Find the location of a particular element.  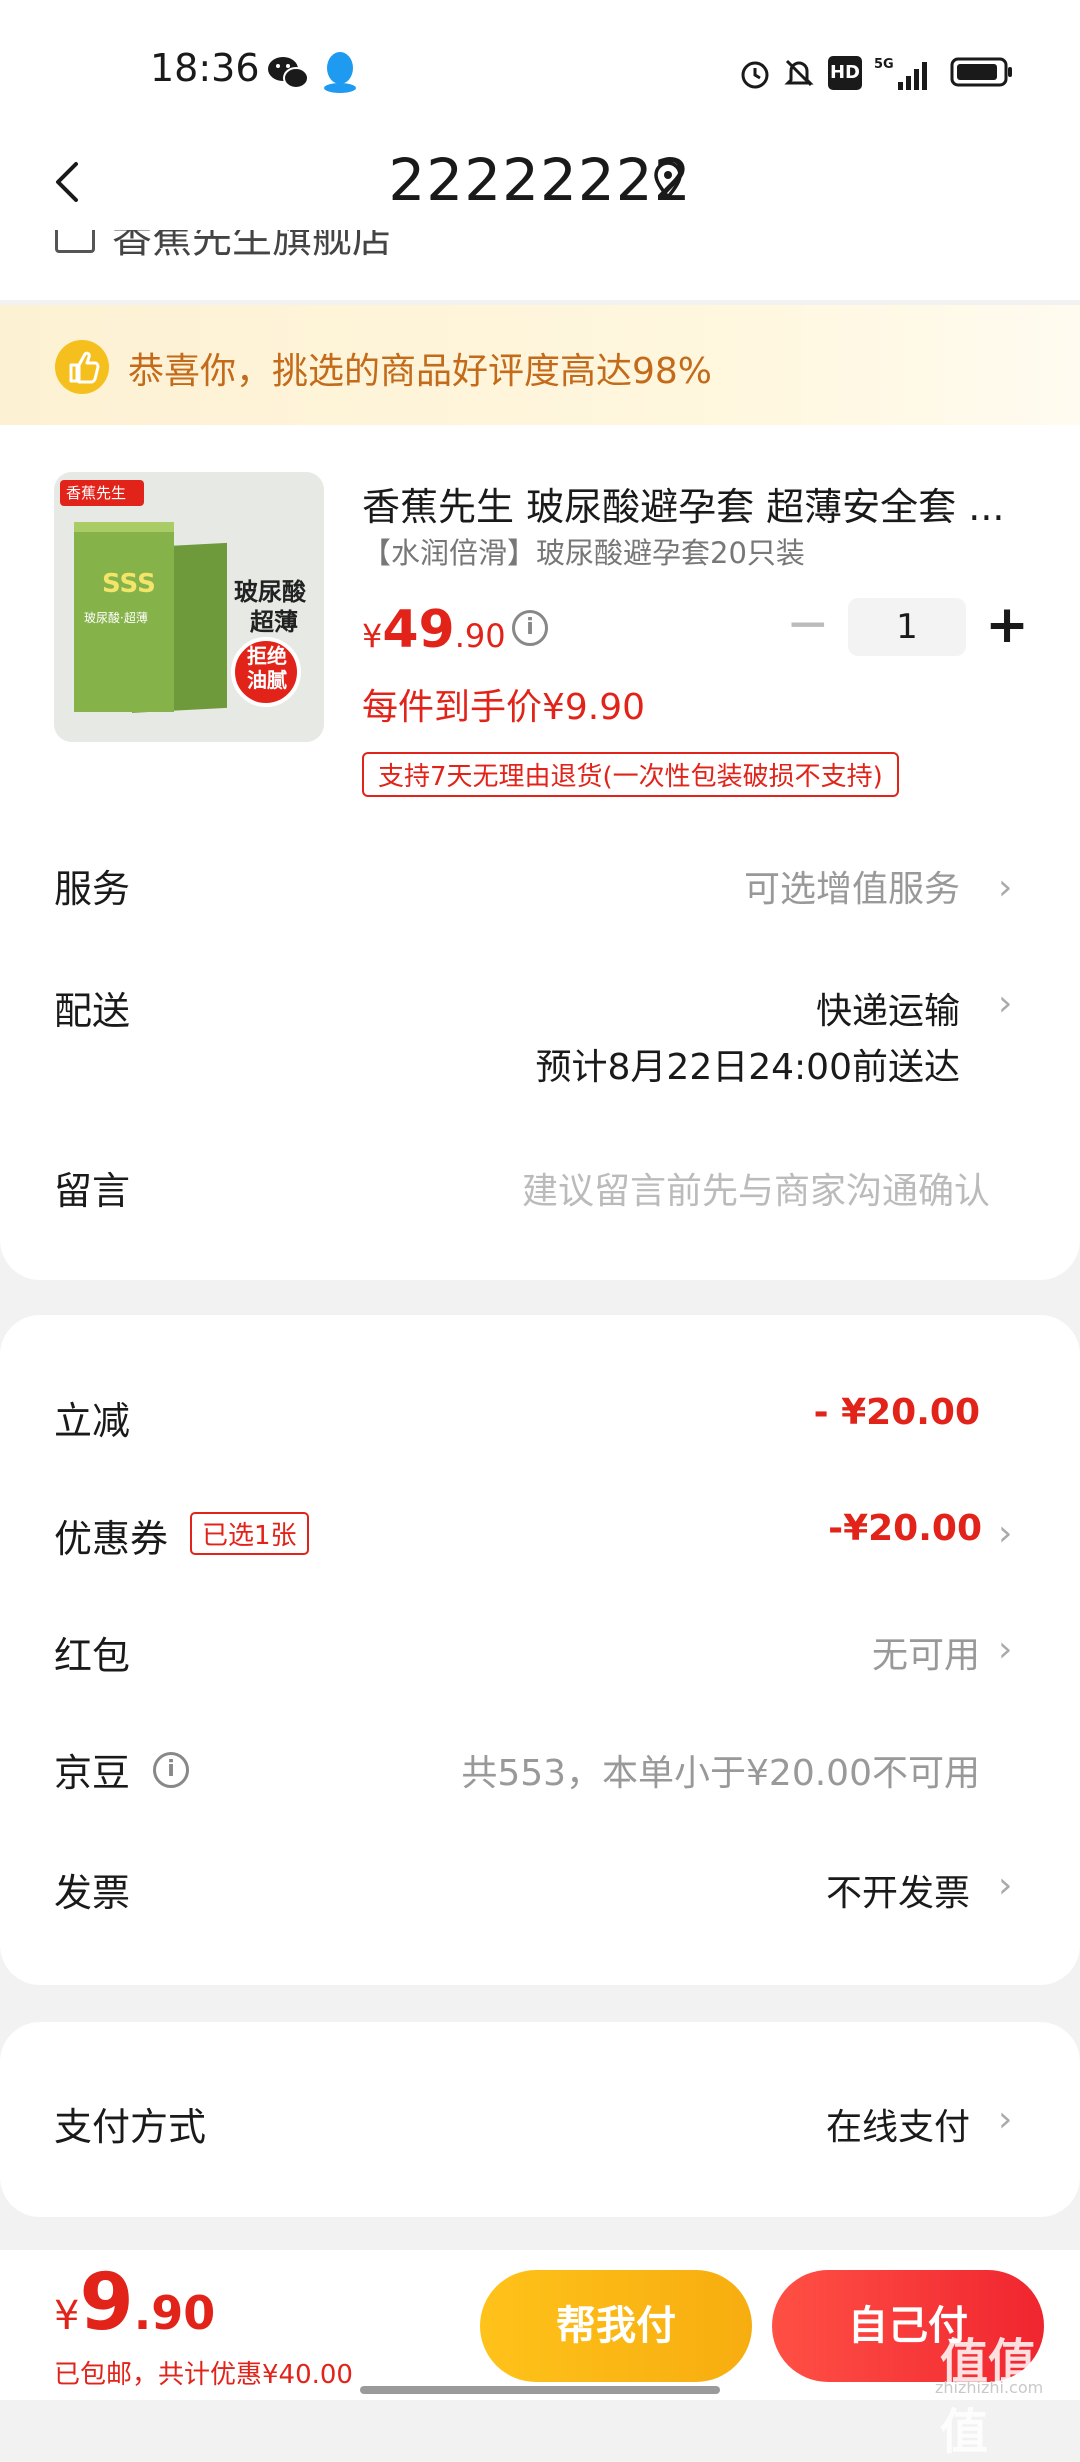

mute-icon is located at coordinates (799, 73).